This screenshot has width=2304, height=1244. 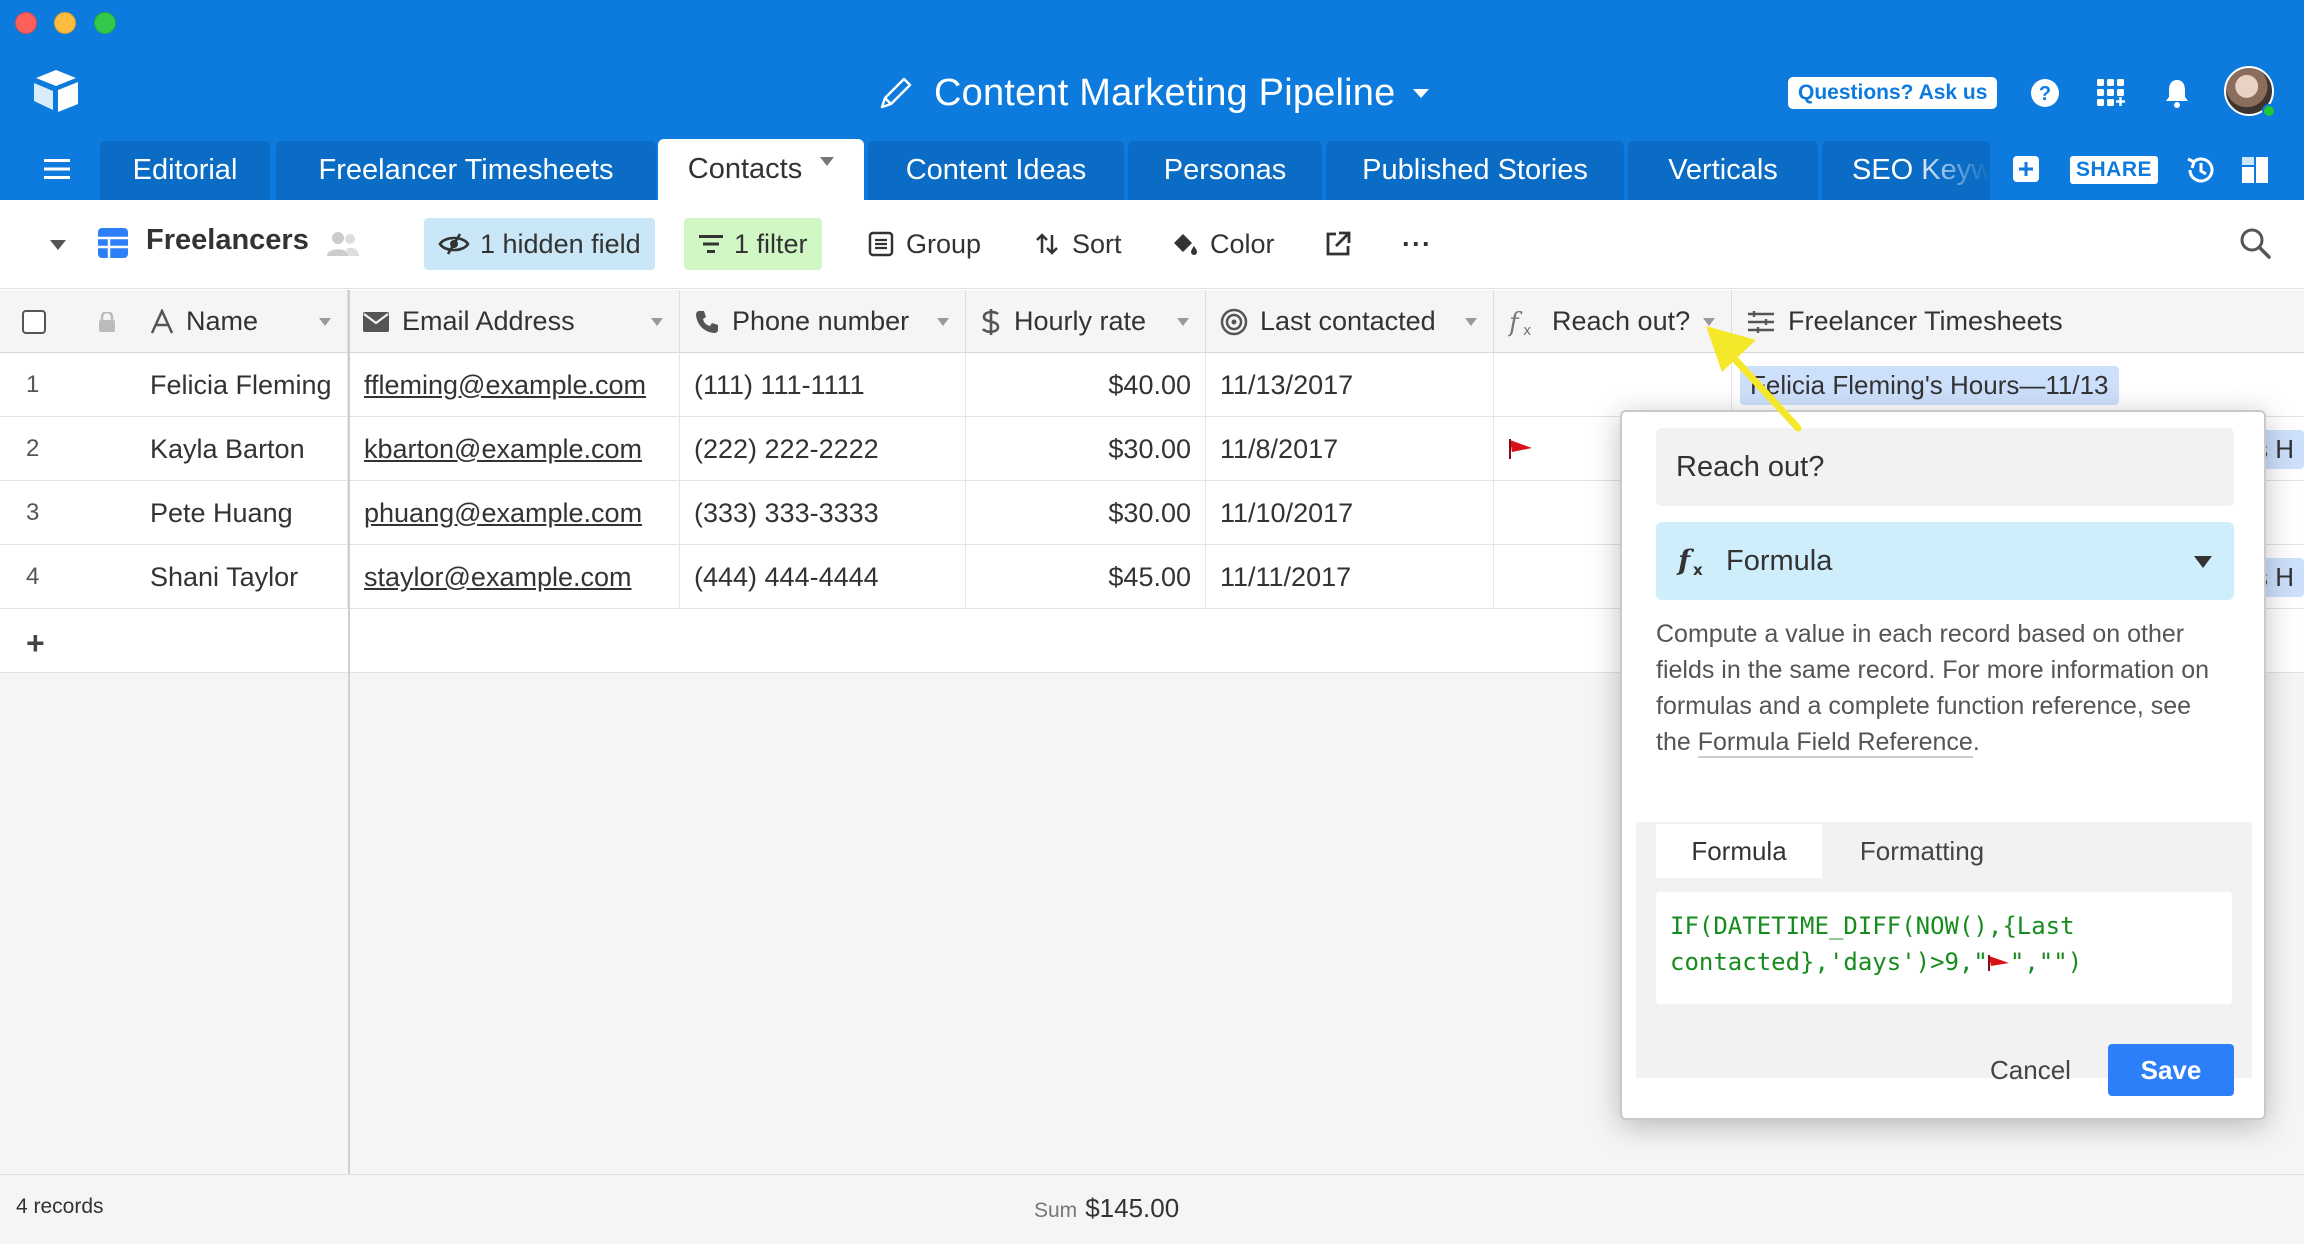 What do you see at coordinates (107, 322) in the screenshot?
I see `lock-icon` at bounding box center [107, 322].